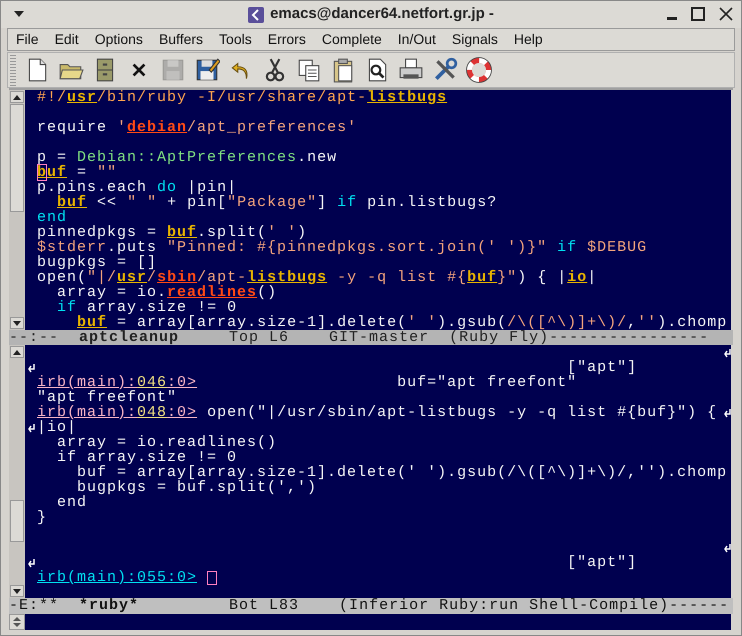  Describe the element at coordinates (382, 14) in the screenshot. I see `window-title: emacs@dancer64.netfort.gr.jp -` at that location.